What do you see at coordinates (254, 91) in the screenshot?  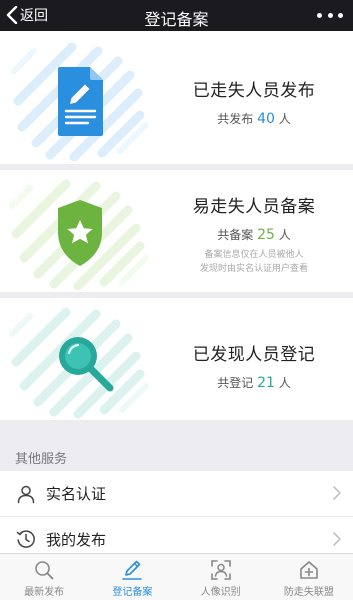 I see `card-title: 已走失人员发布` at bounding box center [254, 91].